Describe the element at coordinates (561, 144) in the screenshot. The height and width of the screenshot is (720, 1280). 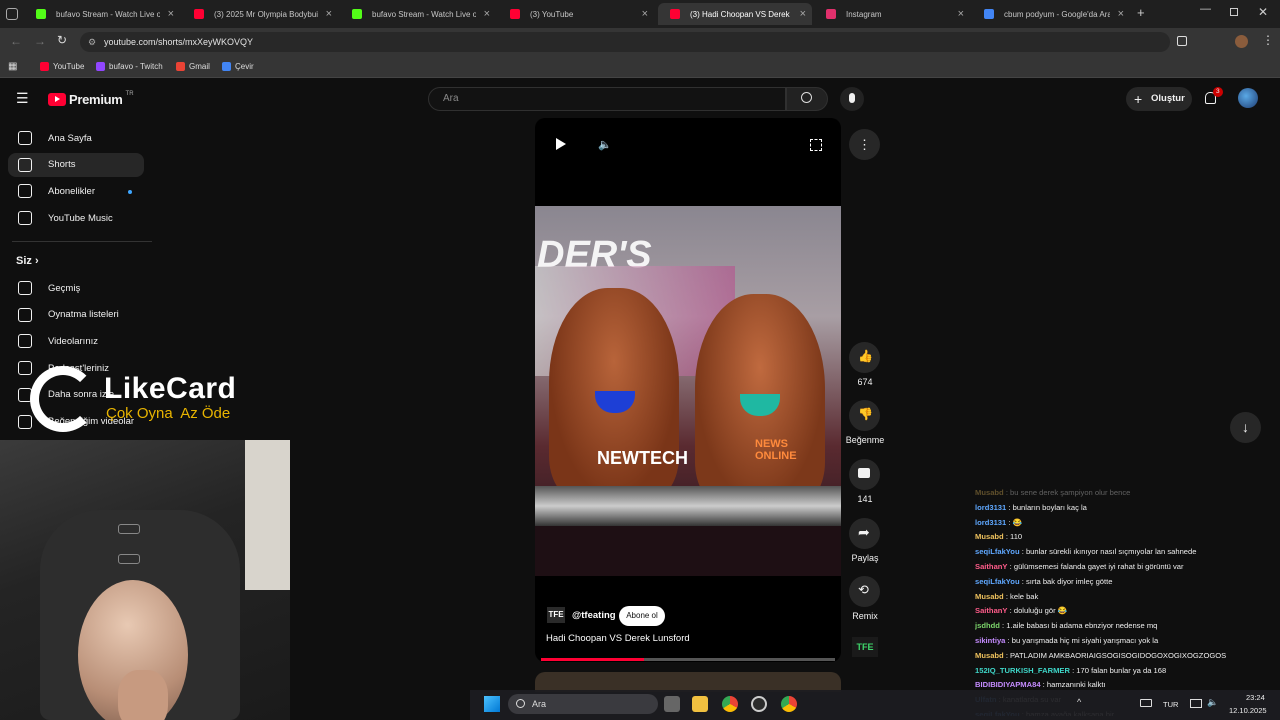
I see `play-button` at that location.